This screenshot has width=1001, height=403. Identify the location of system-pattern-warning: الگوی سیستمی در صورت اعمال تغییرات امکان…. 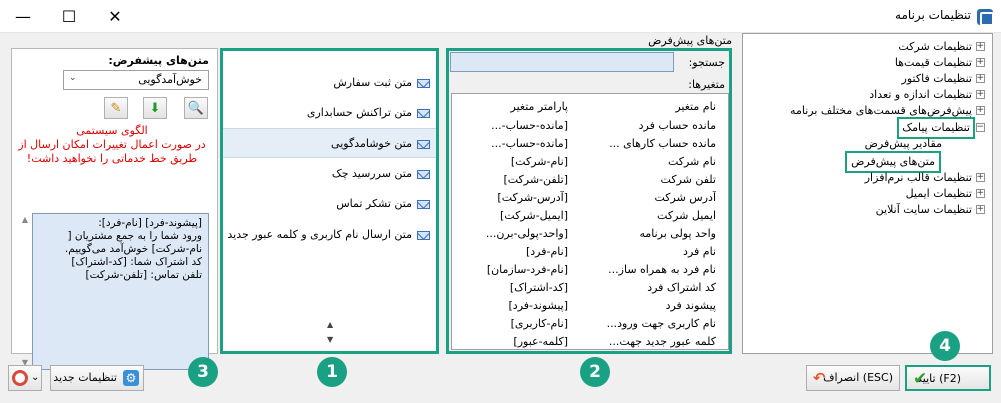
(112, 145).